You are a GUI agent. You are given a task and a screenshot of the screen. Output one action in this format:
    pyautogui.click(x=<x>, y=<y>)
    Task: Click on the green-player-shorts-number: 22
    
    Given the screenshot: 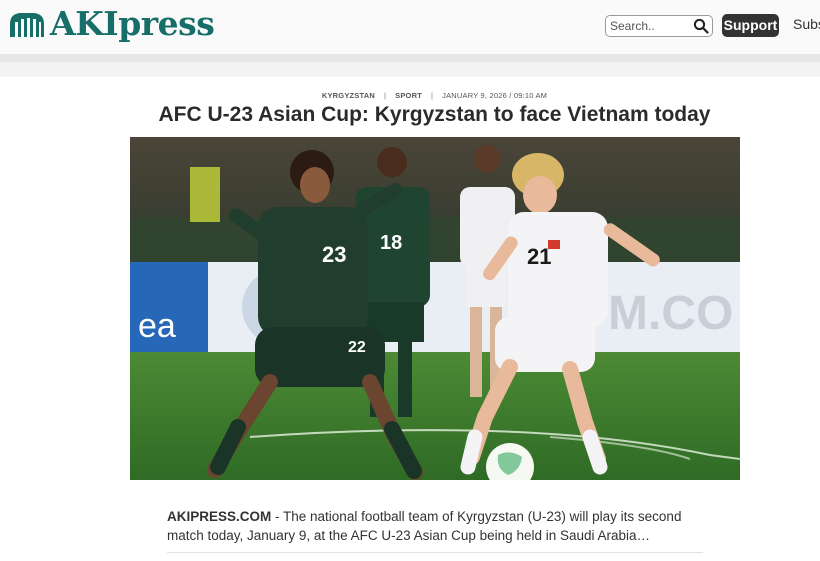 What is the action you would take?
    pyautogui.click(x=357, y=347)
    